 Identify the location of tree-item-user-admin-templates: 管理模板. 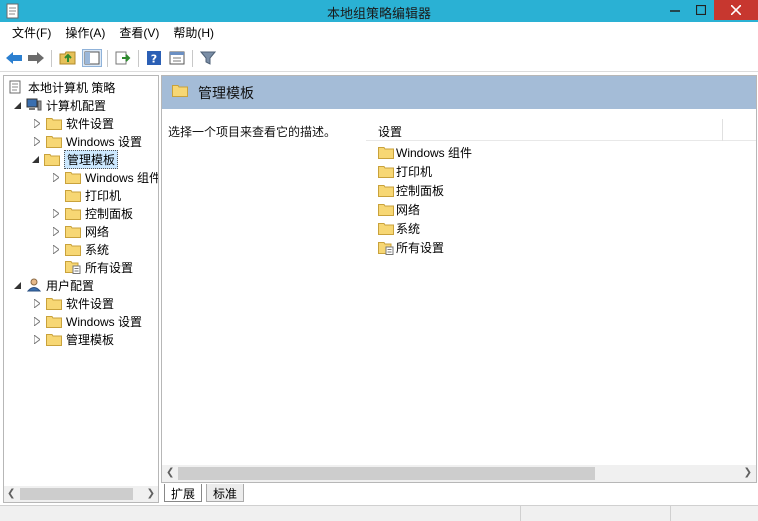
(73, 339).